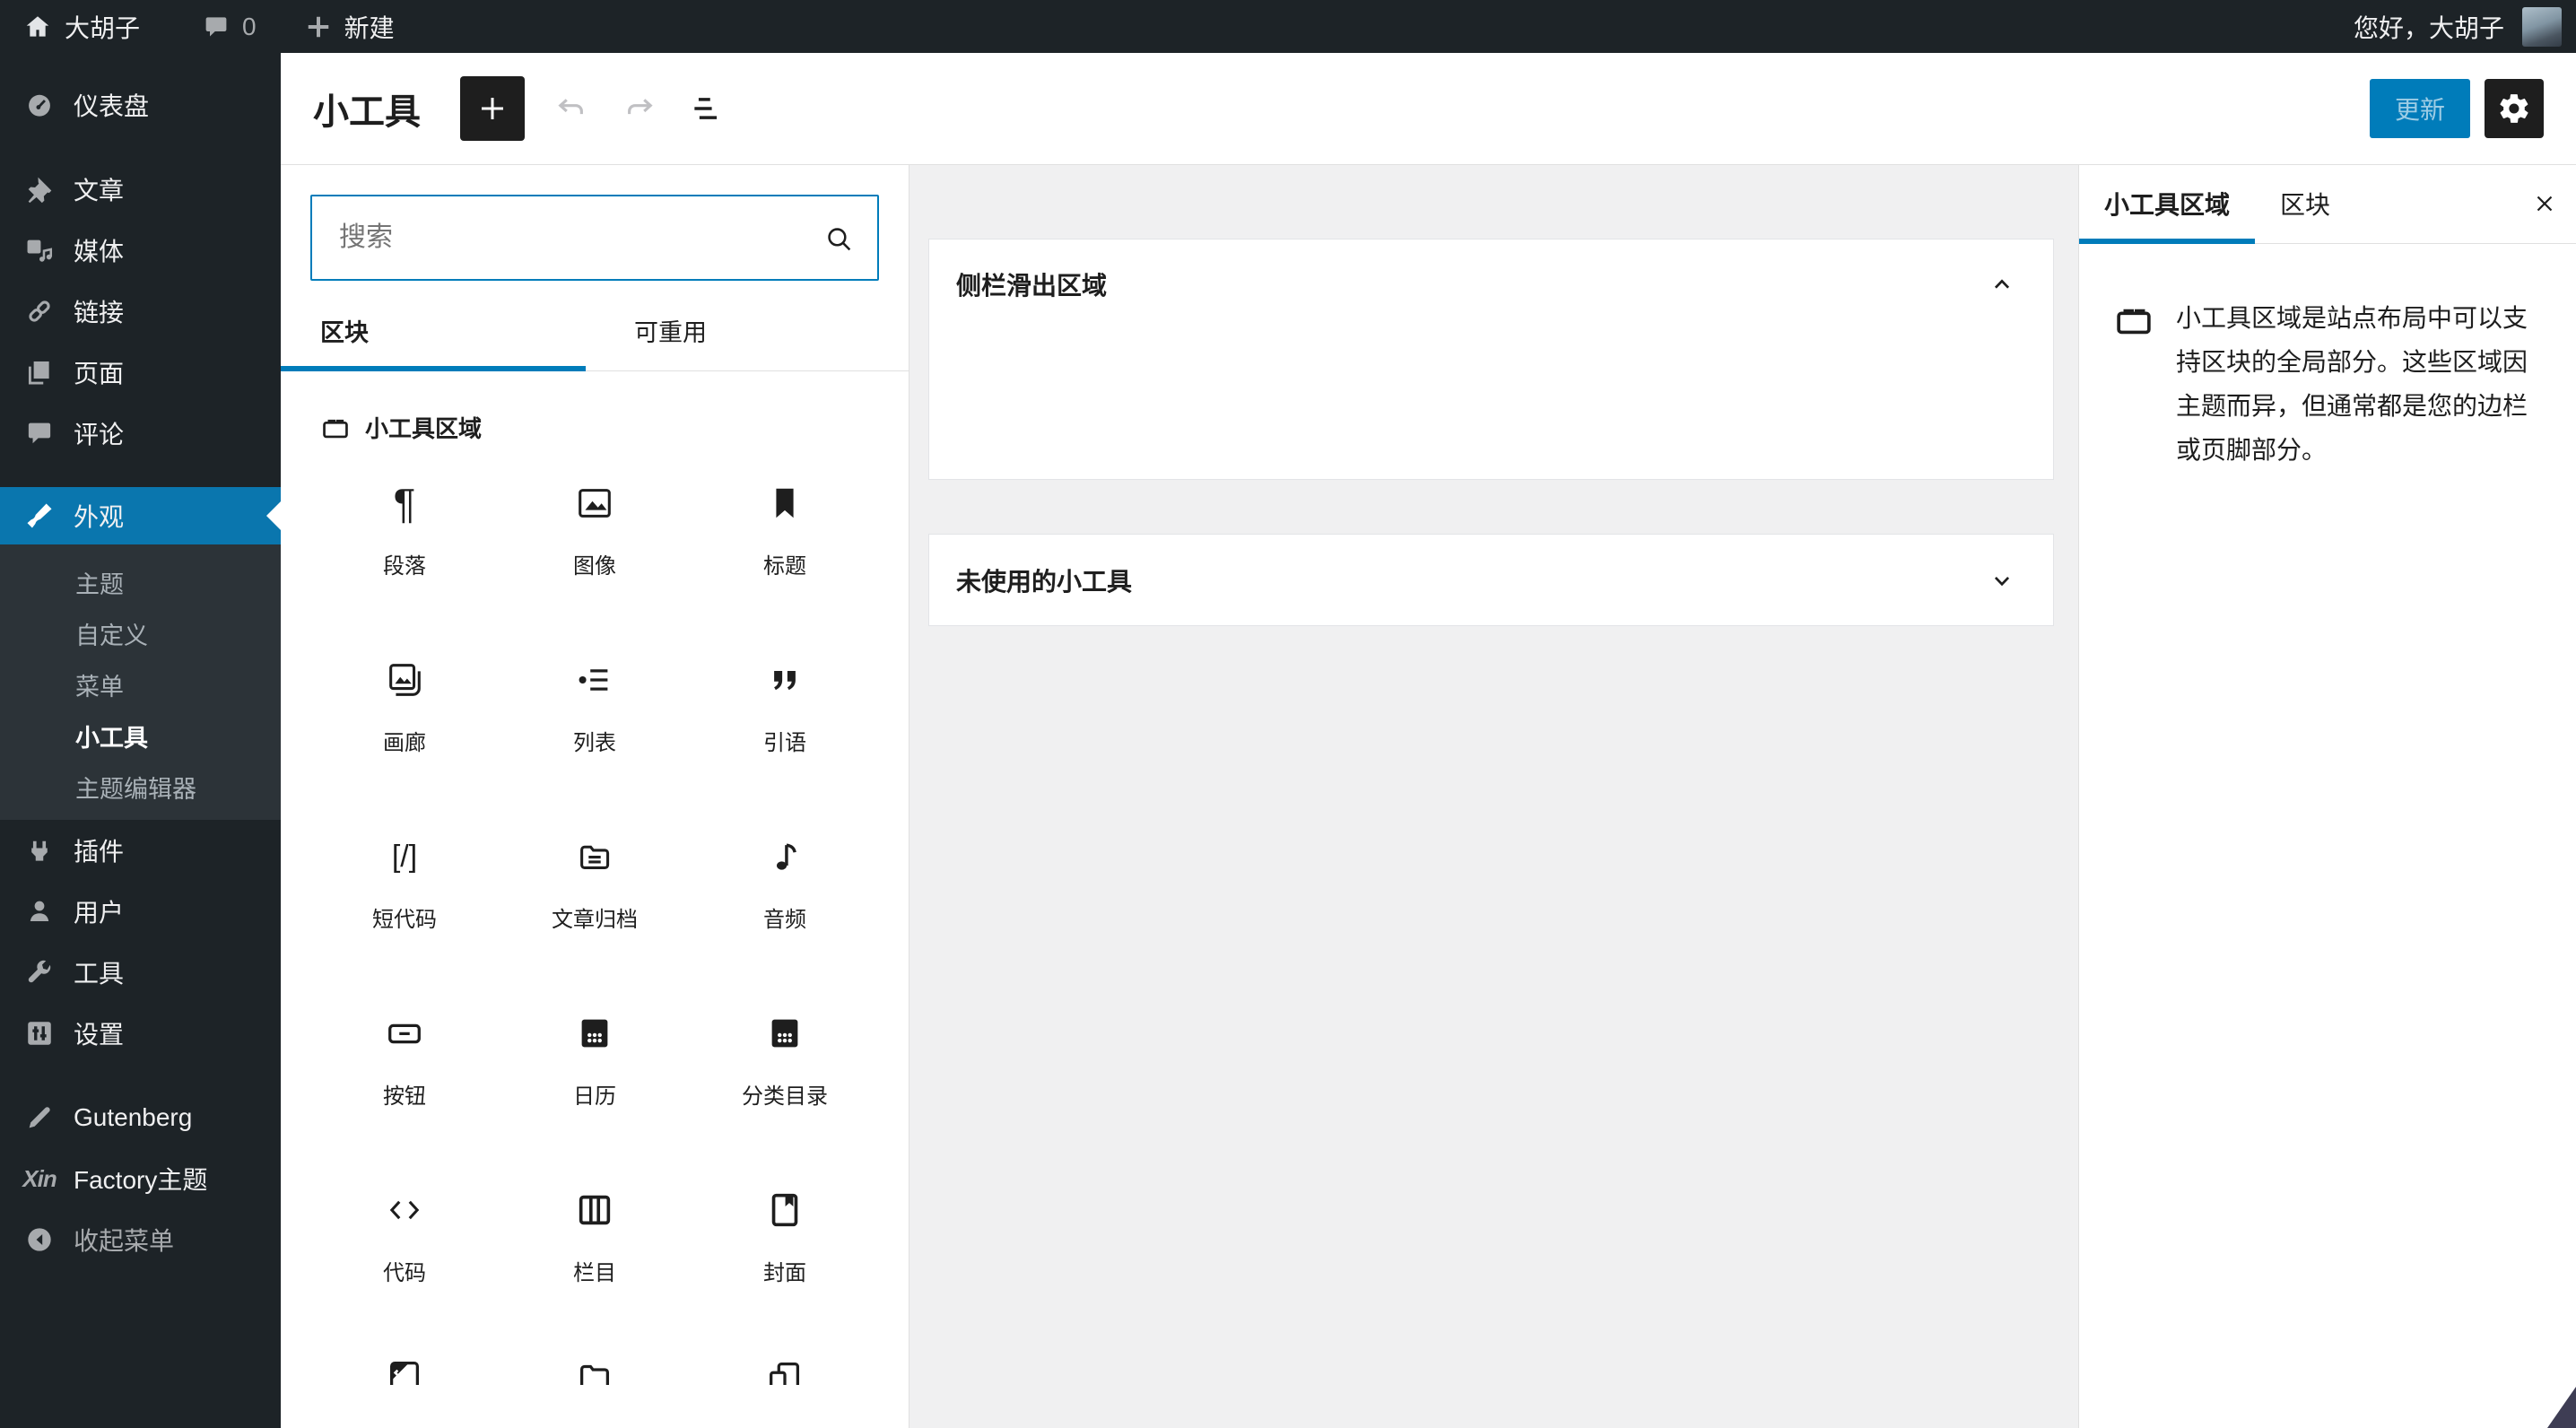 The image size is (2576, 1428). Describe the element at coordinates (140, 788) in the screenshot. I see `submenu-item-theme-editor: 主题编辑器` at that location.